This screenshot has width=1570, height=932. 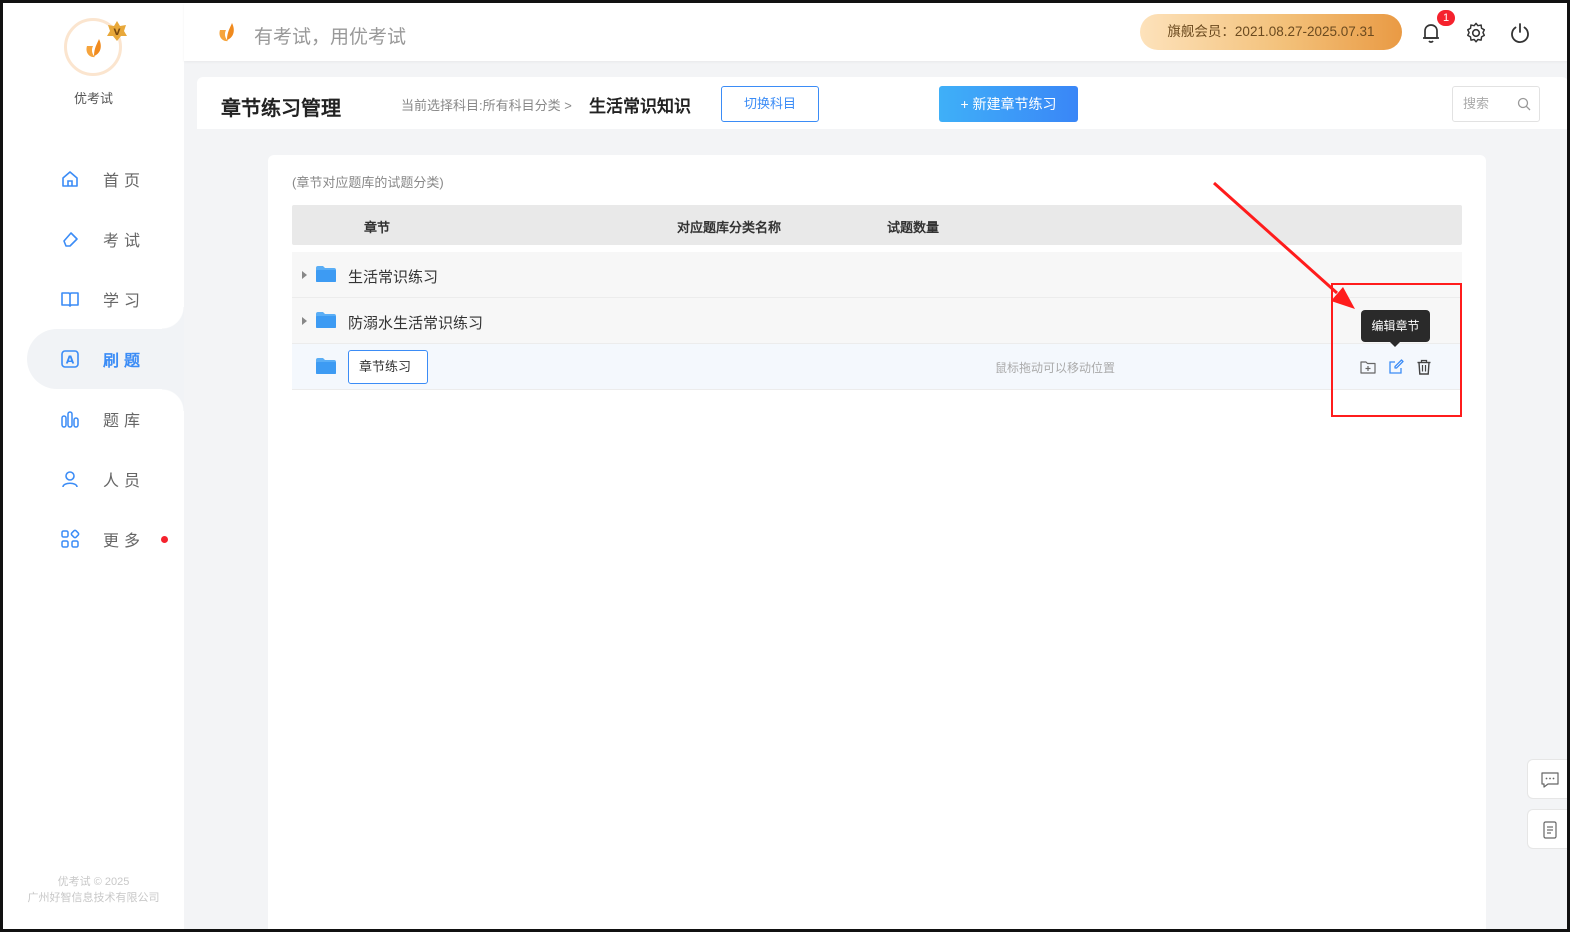 I want to click on chapter-row: 防溺水生活常识练习, so click(x=877, y=321).